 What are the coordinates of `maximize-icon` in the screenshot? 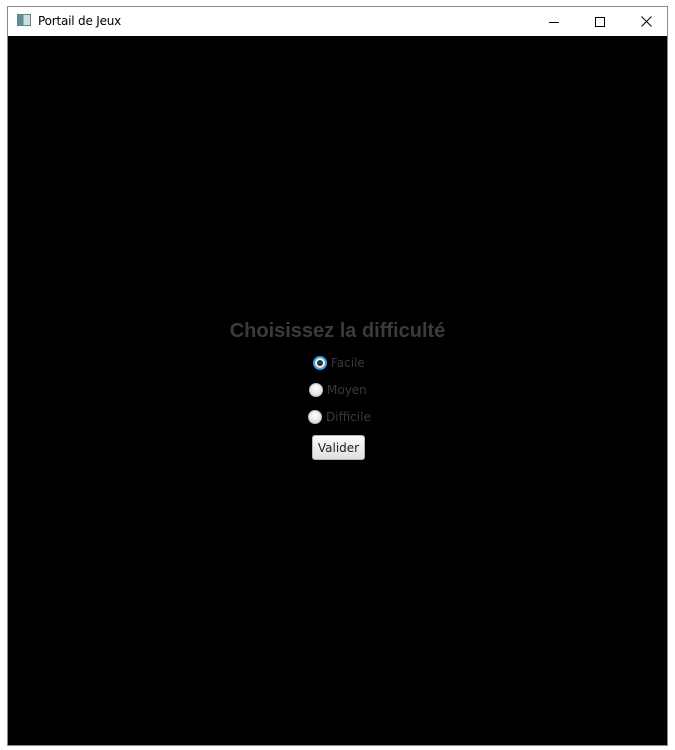 It's located at (600, 21).